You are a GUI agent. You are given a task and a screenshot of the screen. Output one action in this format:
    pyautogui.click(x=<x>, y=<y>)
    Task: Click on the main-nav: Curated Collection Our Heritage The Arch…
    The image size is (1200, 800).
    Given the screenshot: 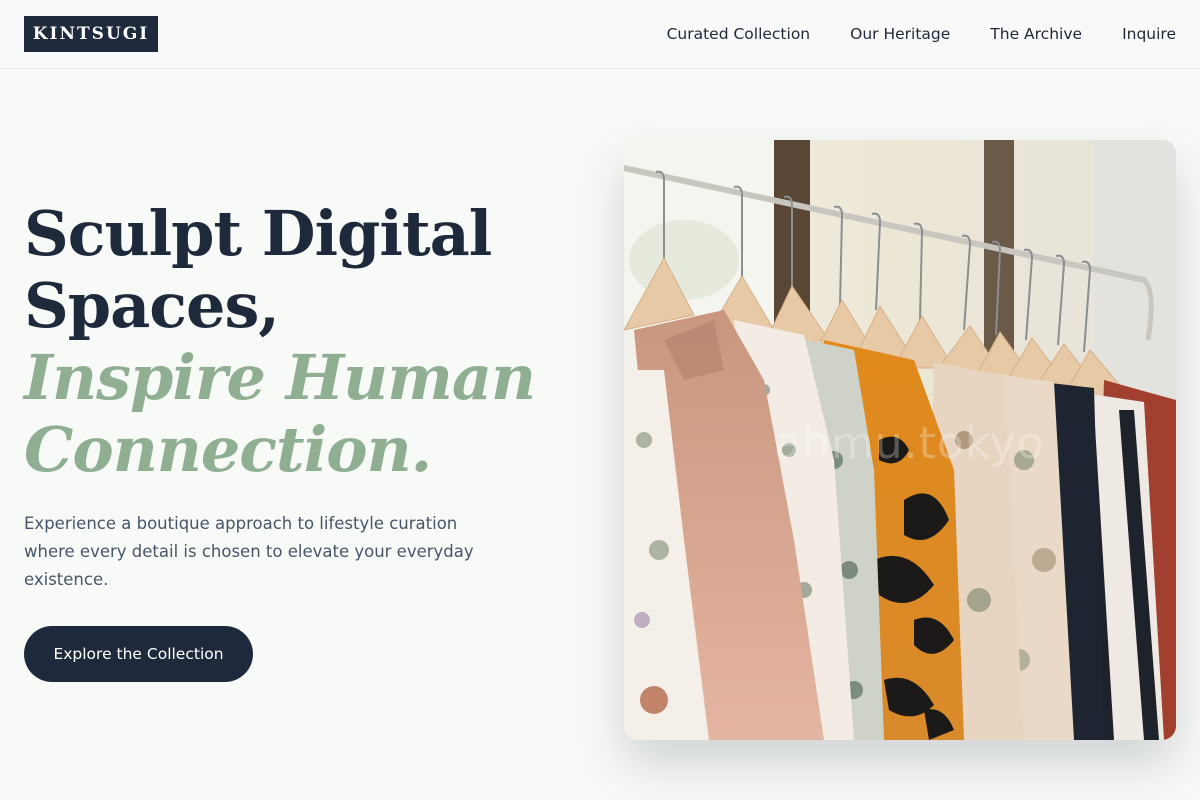 What is the action you would take?
    pyautogui.click(x=921, y=34)
    